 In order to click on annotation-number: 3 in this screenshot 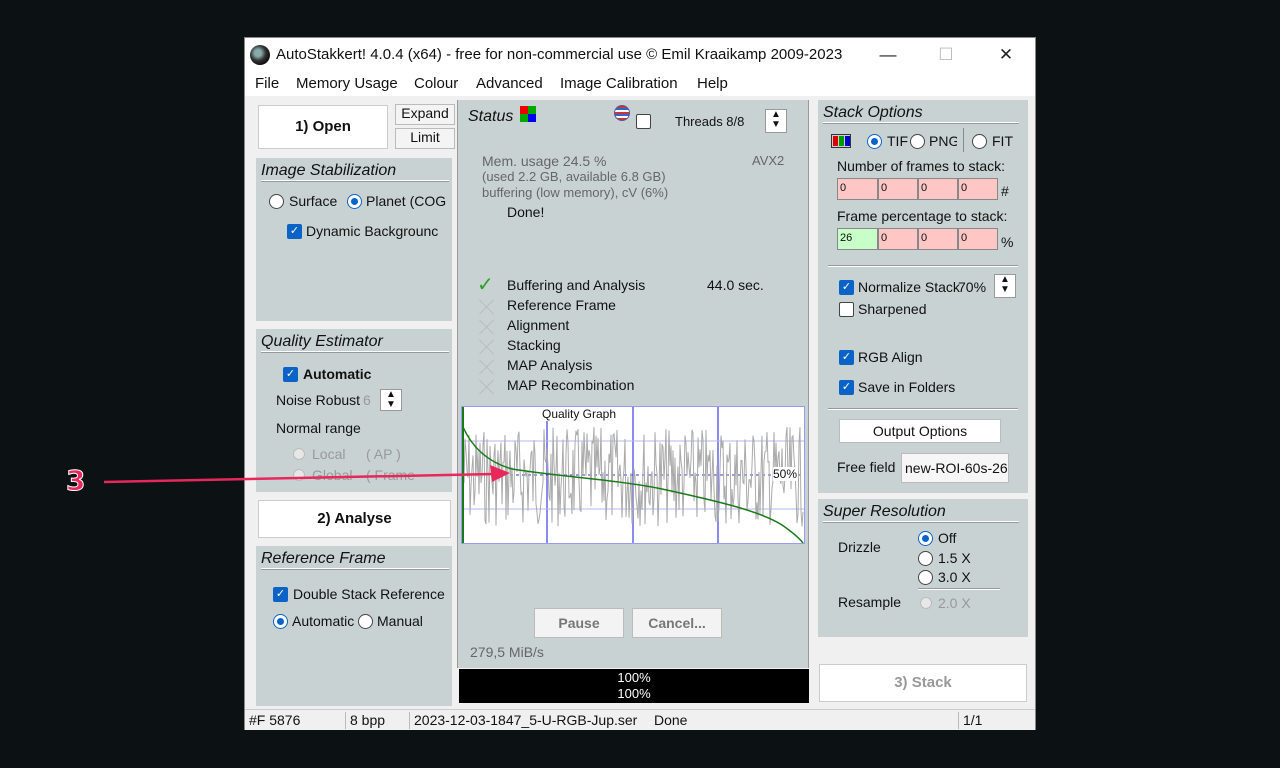, I will do `click(75, 481)`.